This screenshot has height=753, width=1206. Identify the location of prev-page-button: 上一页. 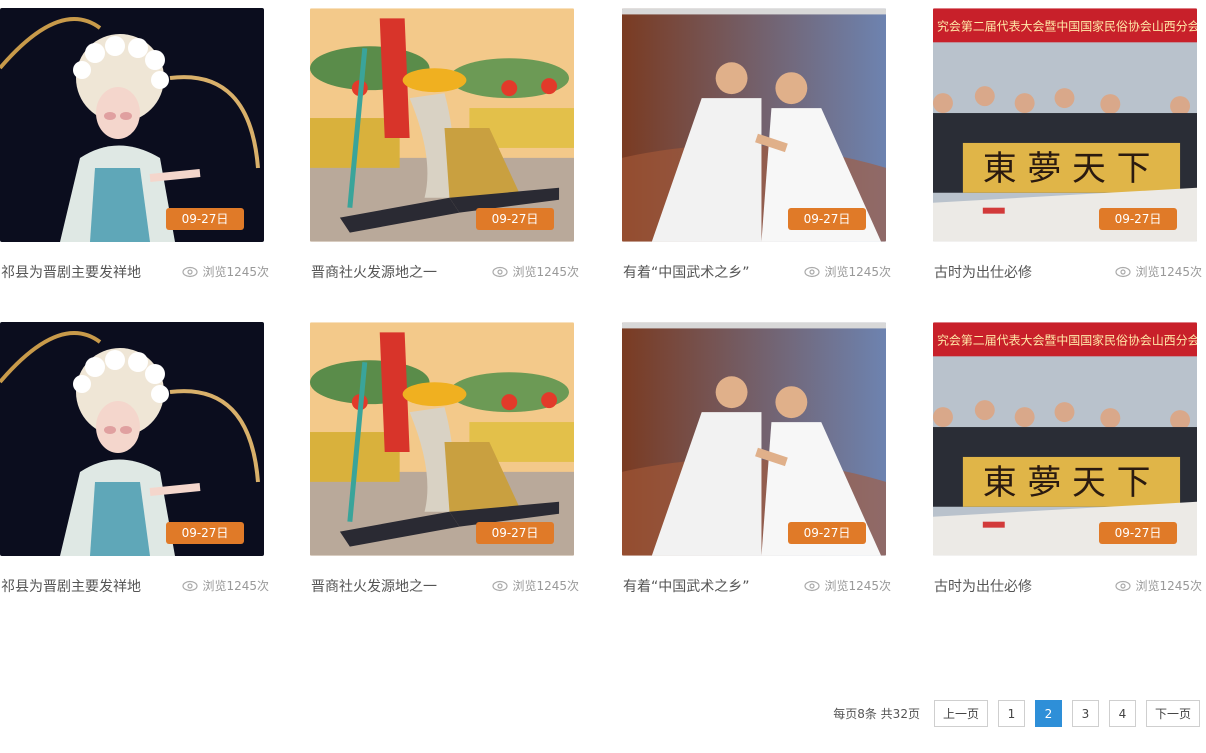
(960, 713).